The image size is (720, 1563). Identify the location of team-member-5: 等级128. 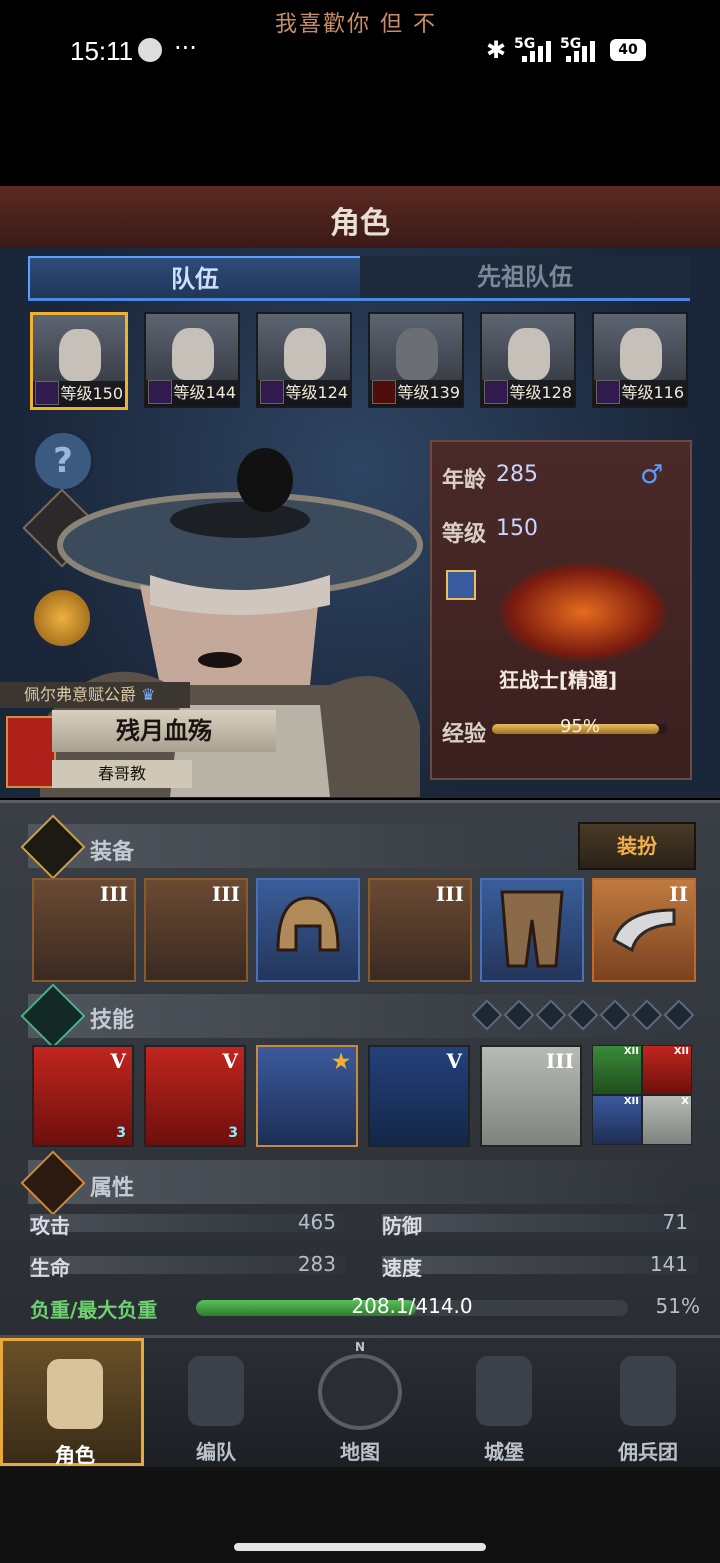
(528, 360).